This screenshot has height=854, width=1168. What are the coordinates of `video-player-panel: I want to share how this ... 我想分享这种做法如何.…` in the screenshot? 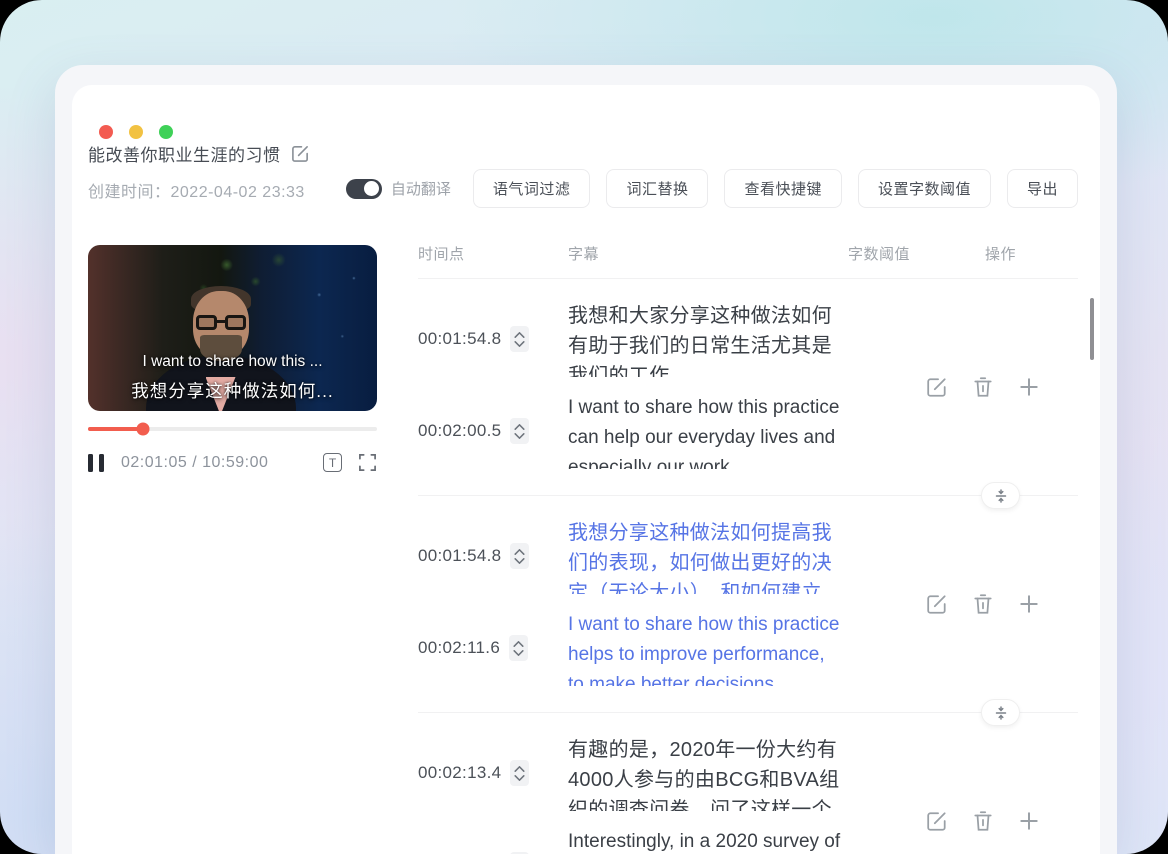 It's located at (233, 358).